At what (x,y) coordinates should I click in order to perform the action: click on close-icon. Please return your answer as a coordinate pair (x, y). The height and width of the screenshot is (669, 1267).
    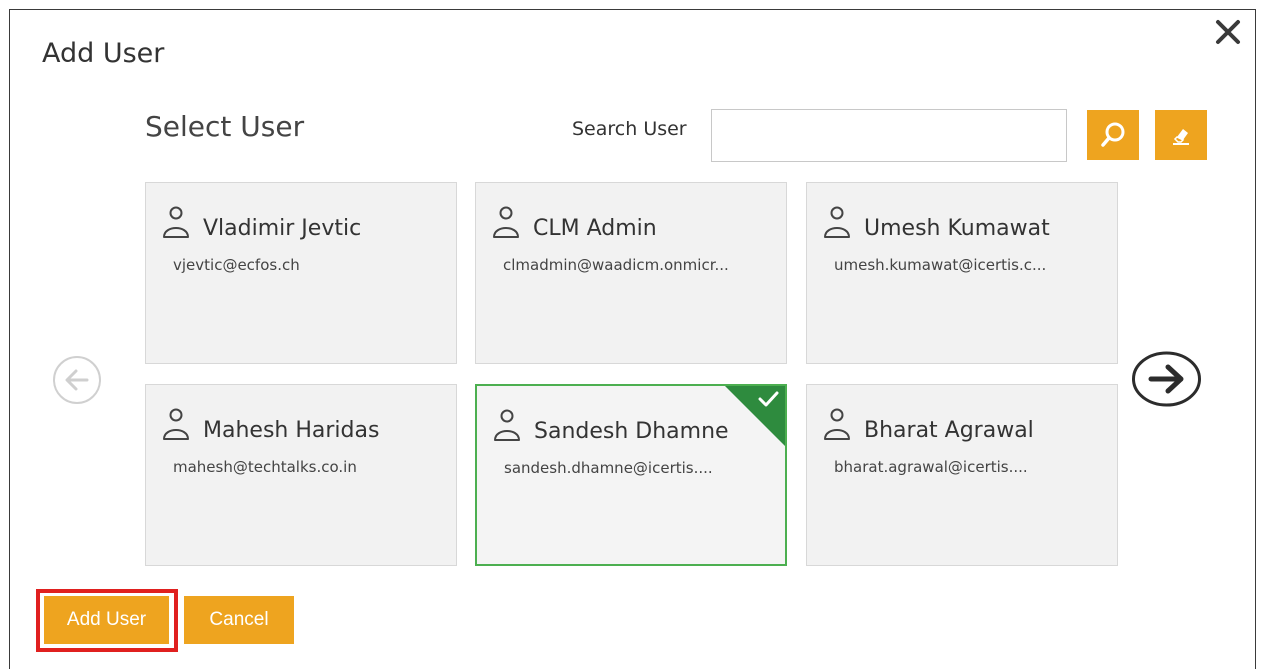
    Looking at the image, I should click on (1228, 32).